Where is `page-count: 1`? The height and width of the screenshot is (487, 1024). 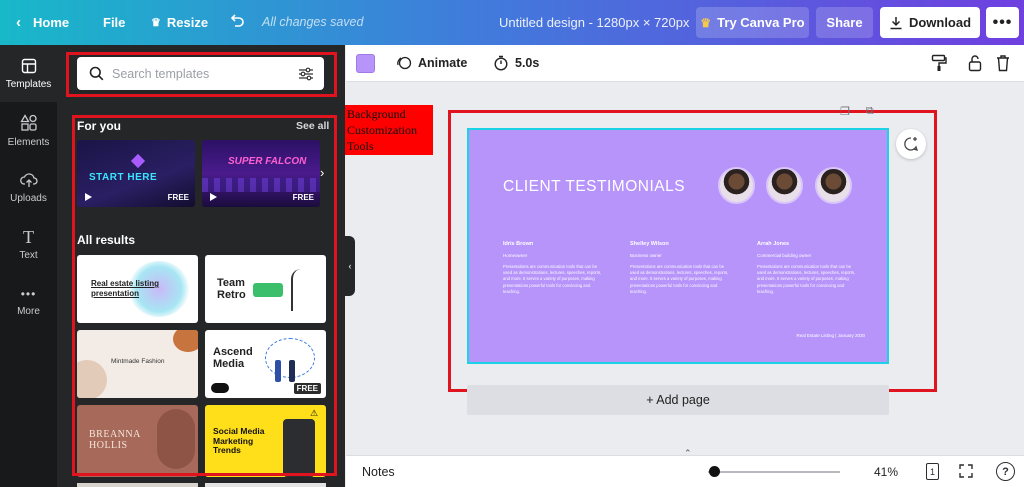 page-count: 1 is located at coordinates (932, 471).